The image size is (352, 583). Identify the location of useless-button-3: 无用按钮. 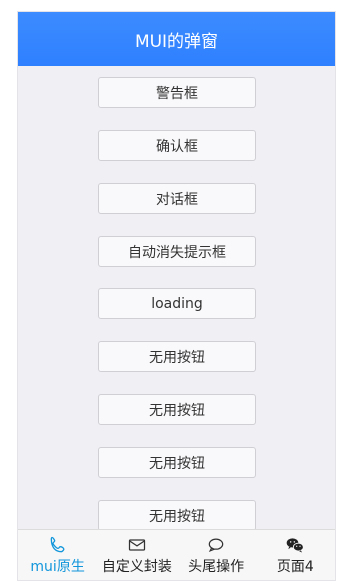
(177, 462).